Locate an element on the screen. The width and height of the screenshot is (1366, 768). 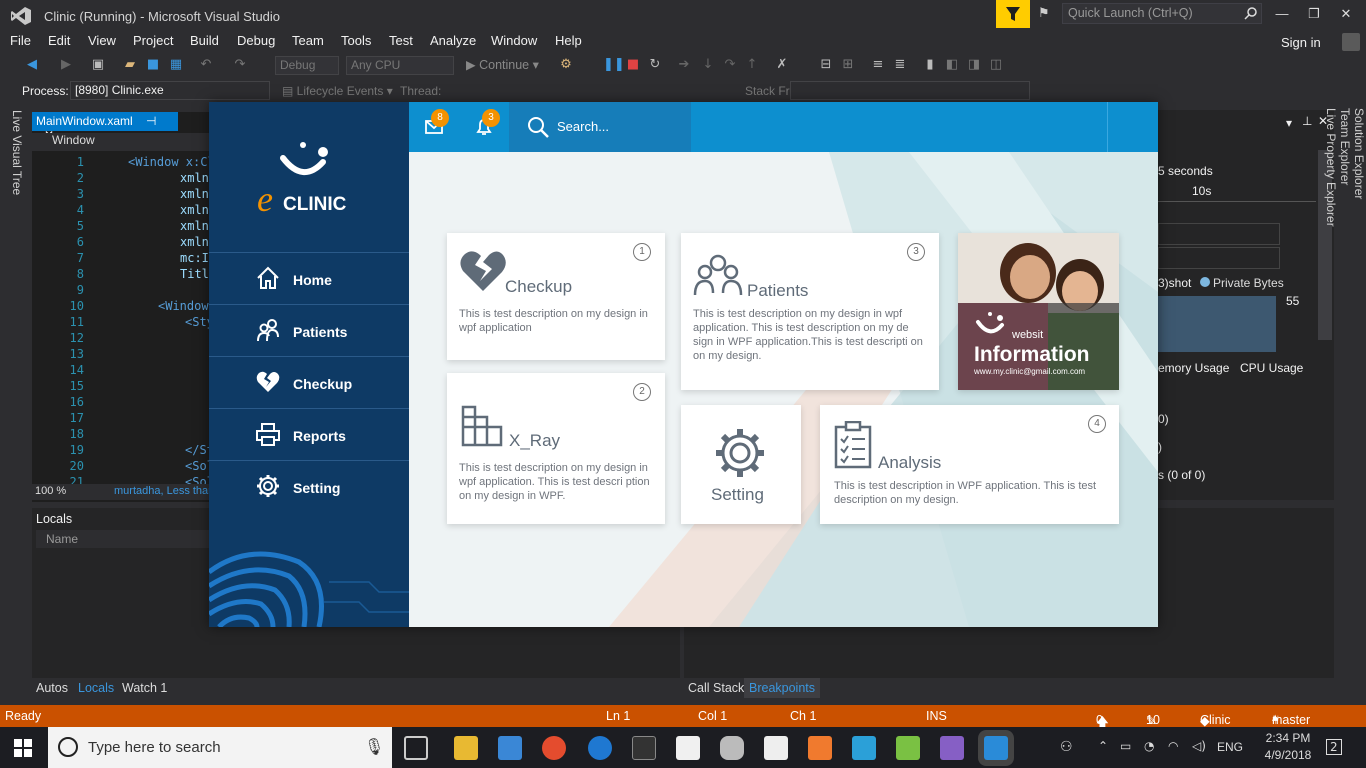
align-icon: ⊞ is located at coordinates (848, 65).